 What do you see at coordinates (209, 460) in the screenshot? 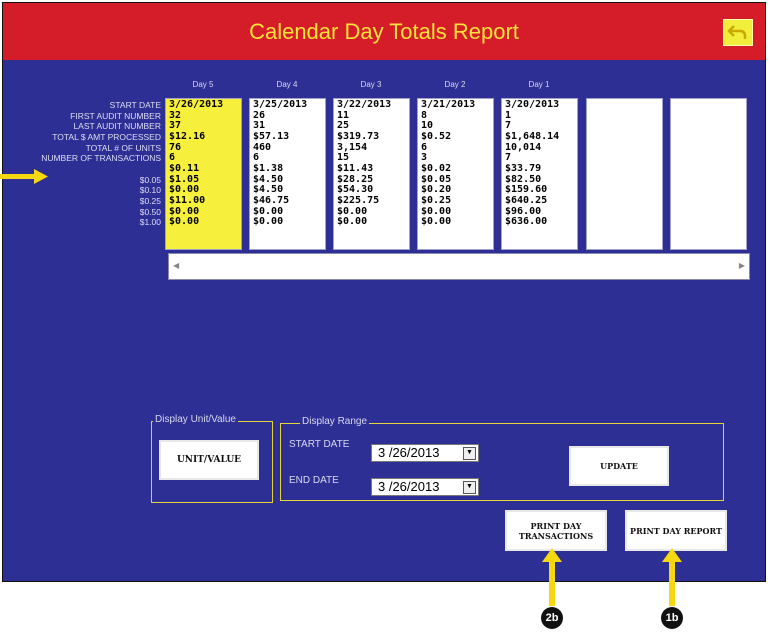
I see `unit-value-button: UNIT/VALUE` at bounding box center [209, 460].